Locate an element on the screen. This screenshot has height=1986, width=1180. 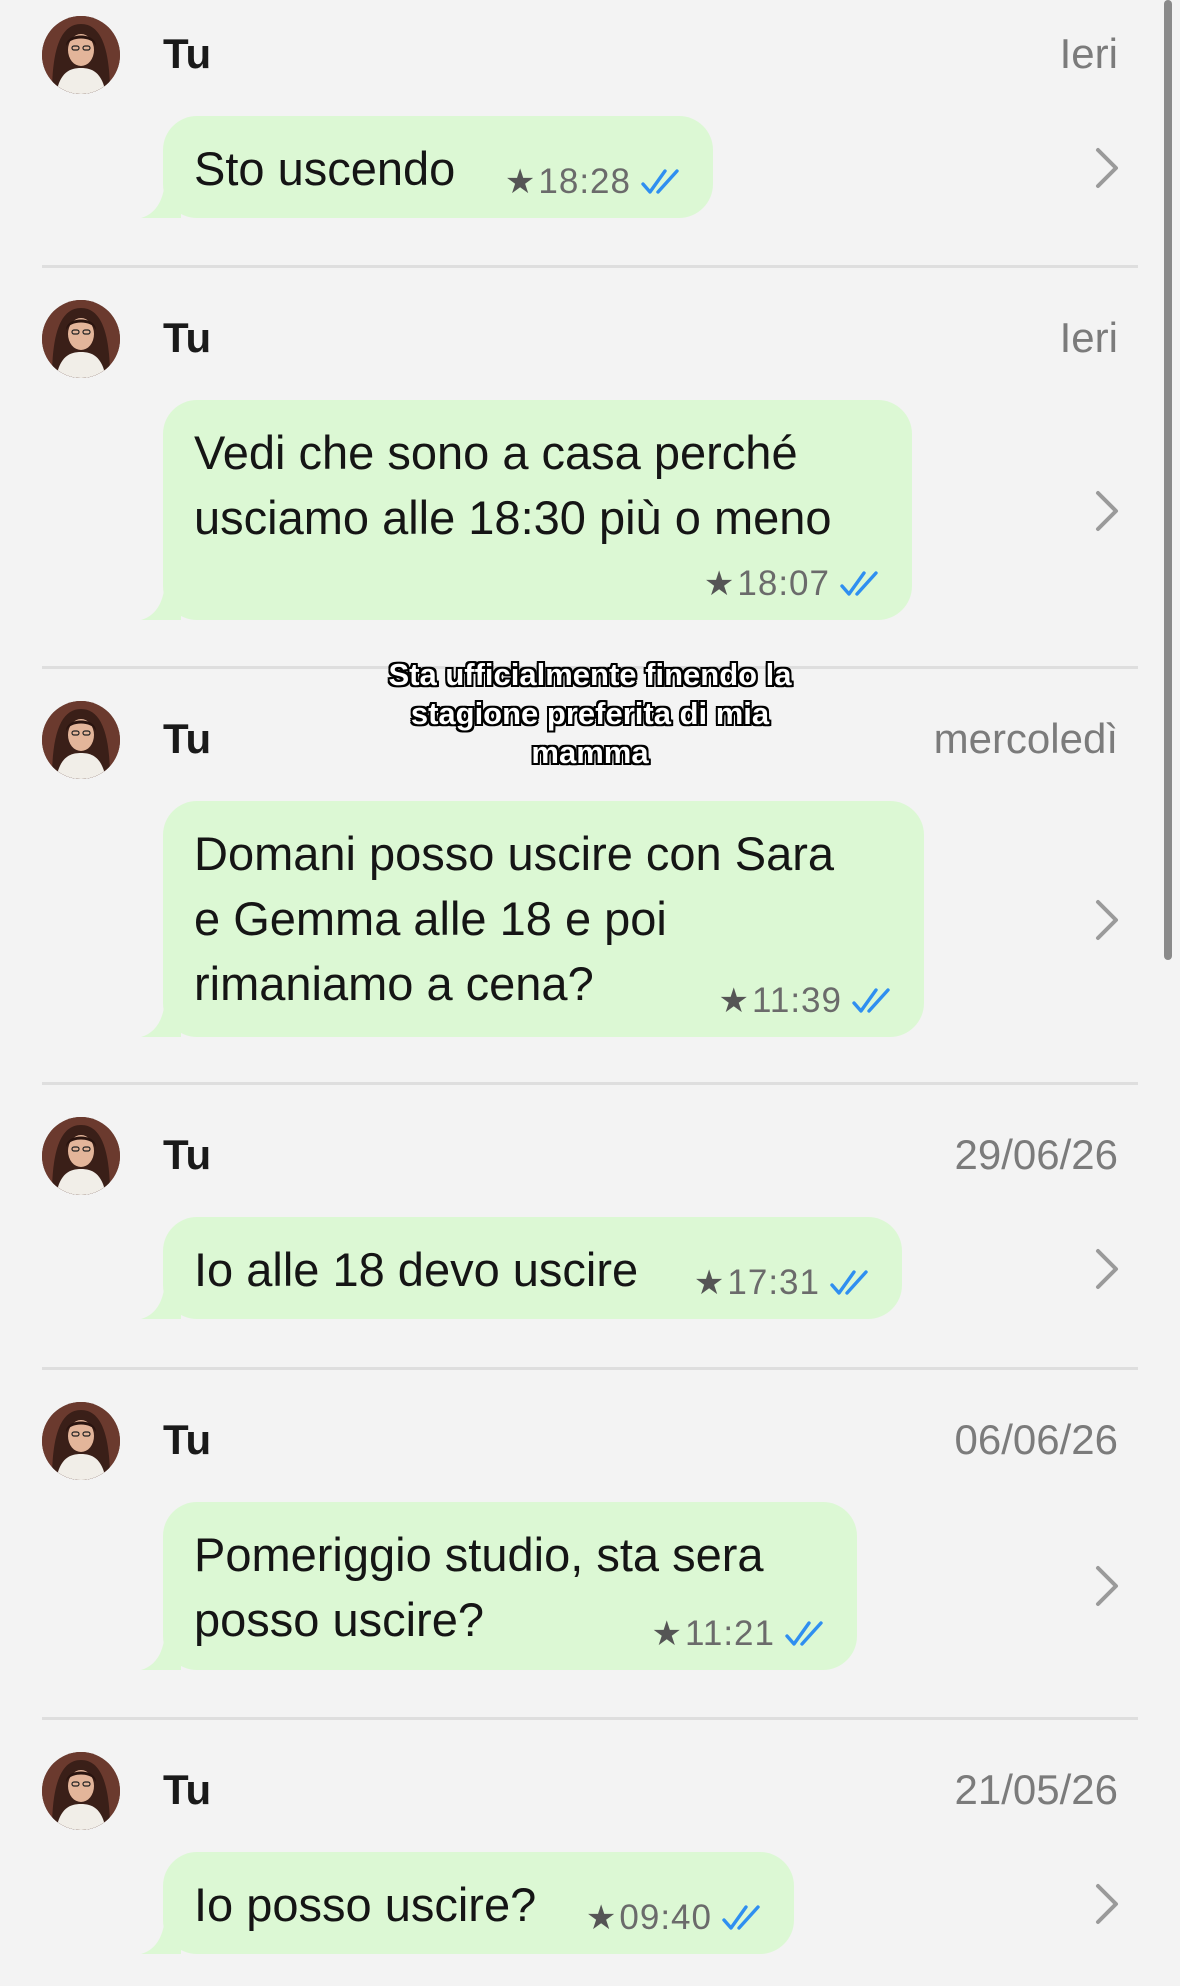
message-bubble: Io posso uscire? ★ 09:40 is located at coordinates (478, 1903).